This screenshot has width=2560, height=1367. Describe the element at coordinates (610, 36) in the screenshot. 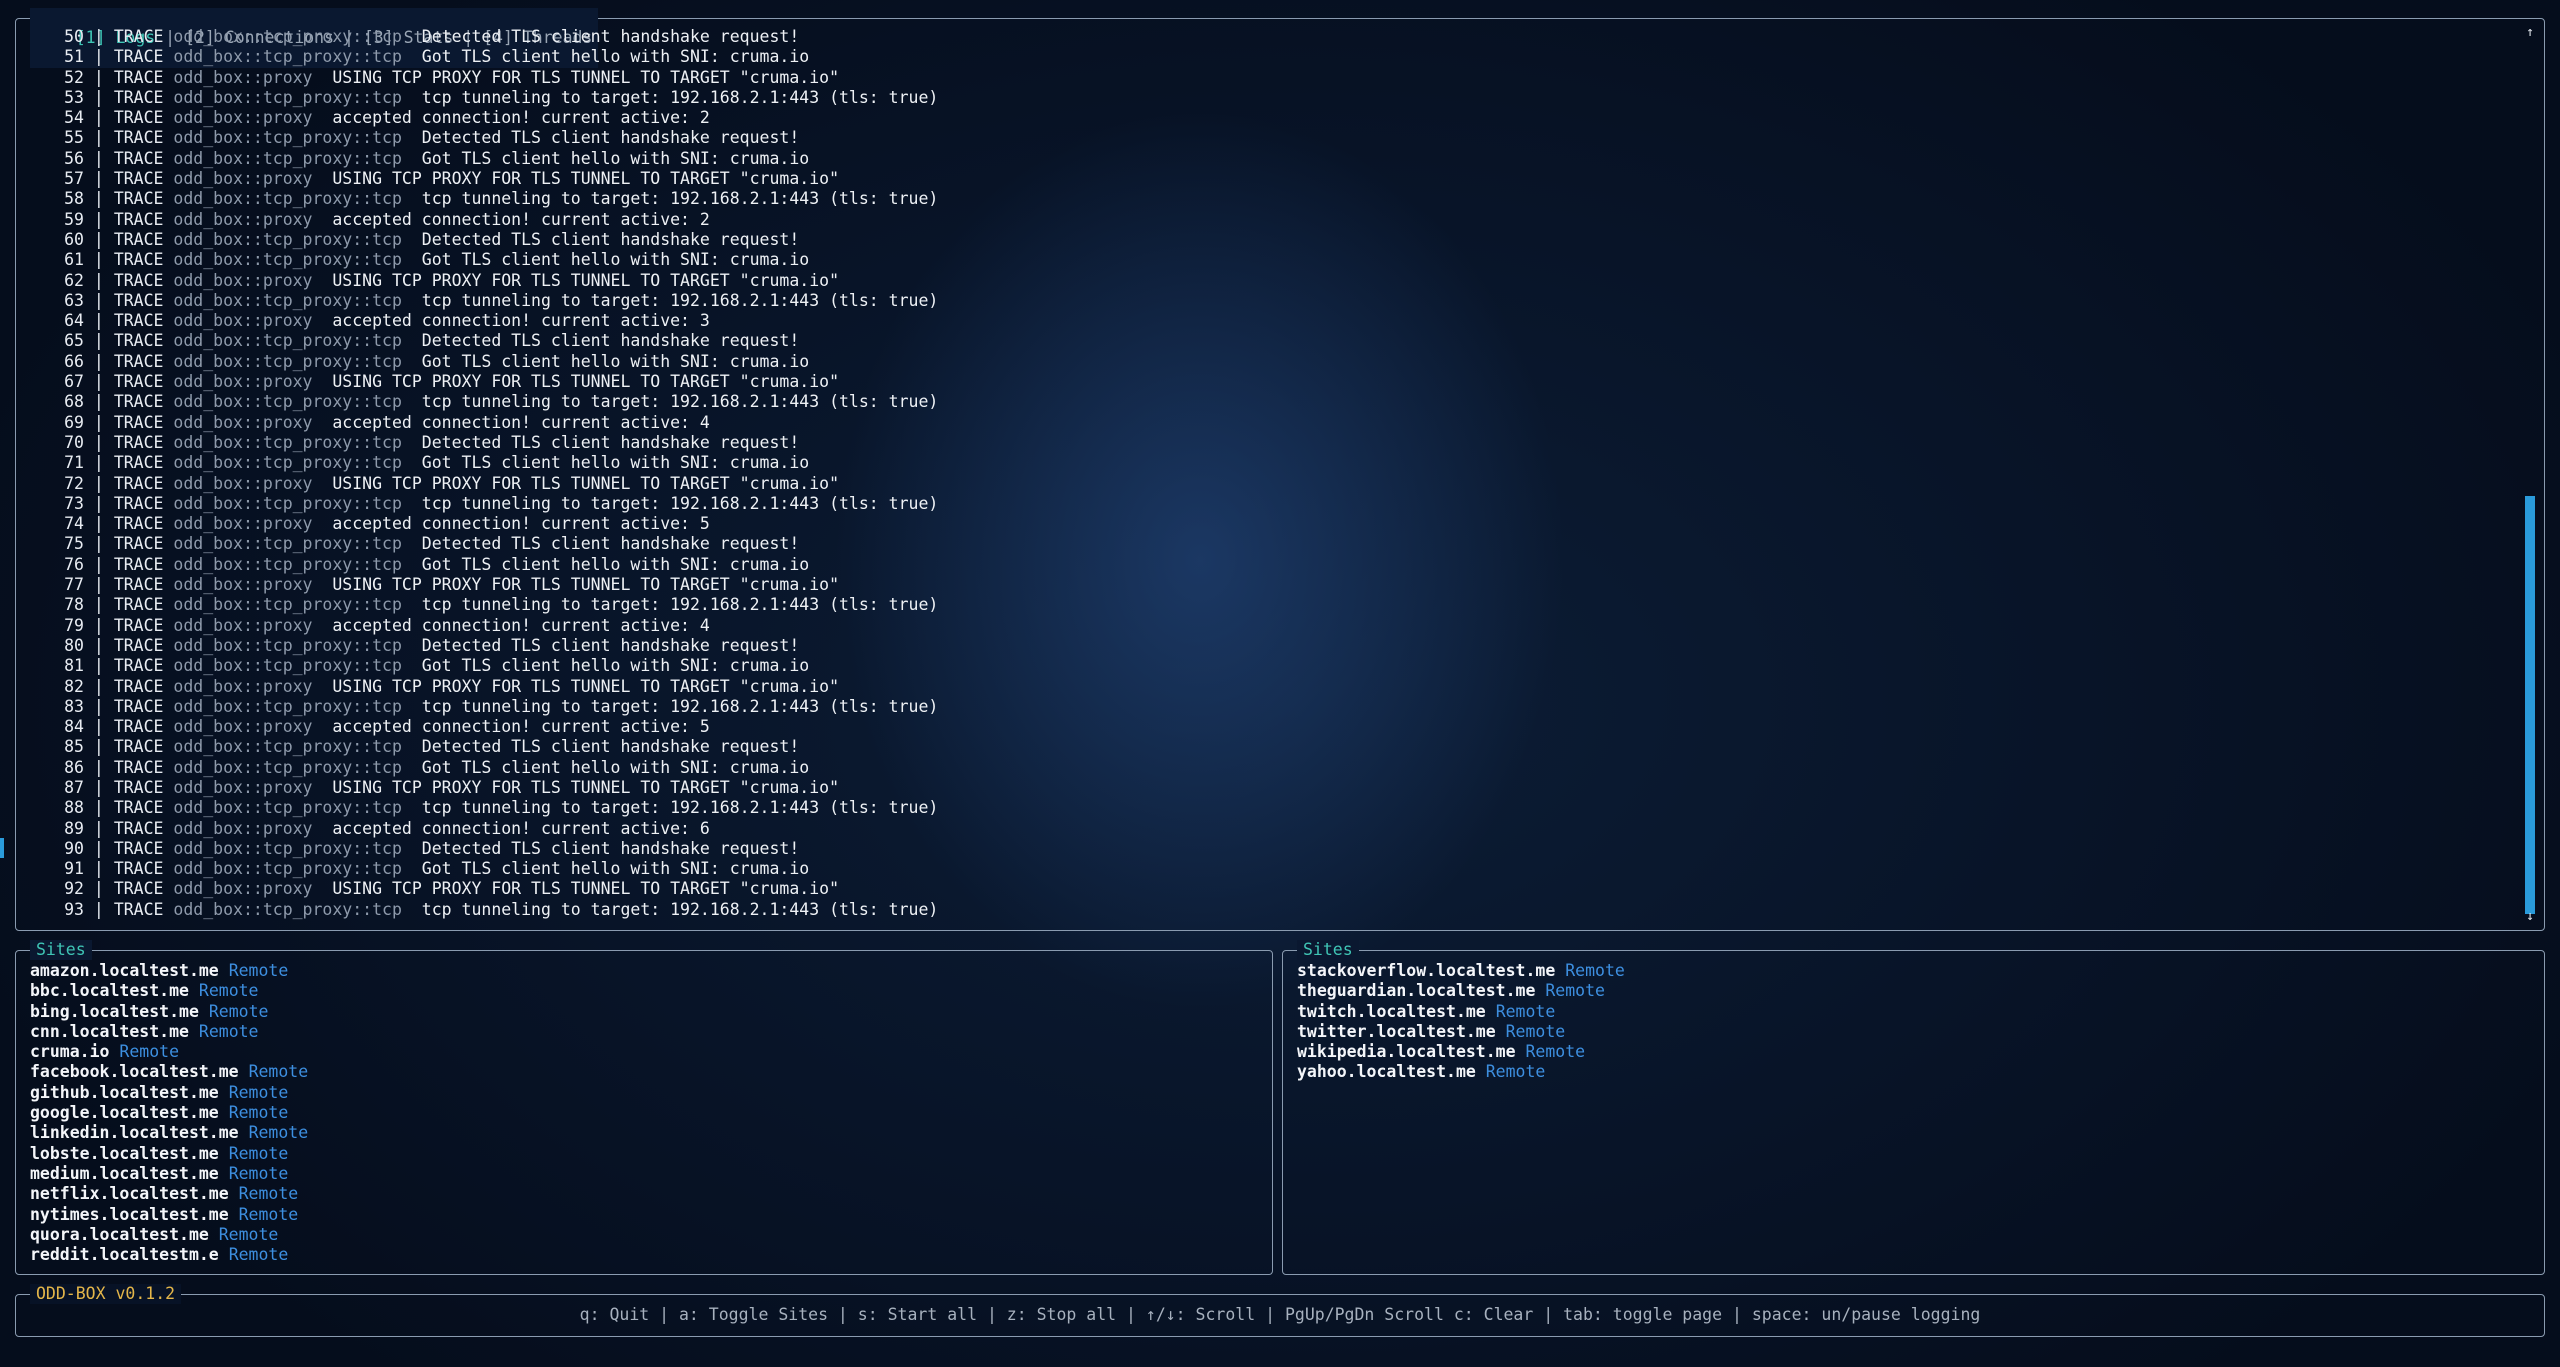

I see `log-message: Detected TLS client handshake request!` at that location.